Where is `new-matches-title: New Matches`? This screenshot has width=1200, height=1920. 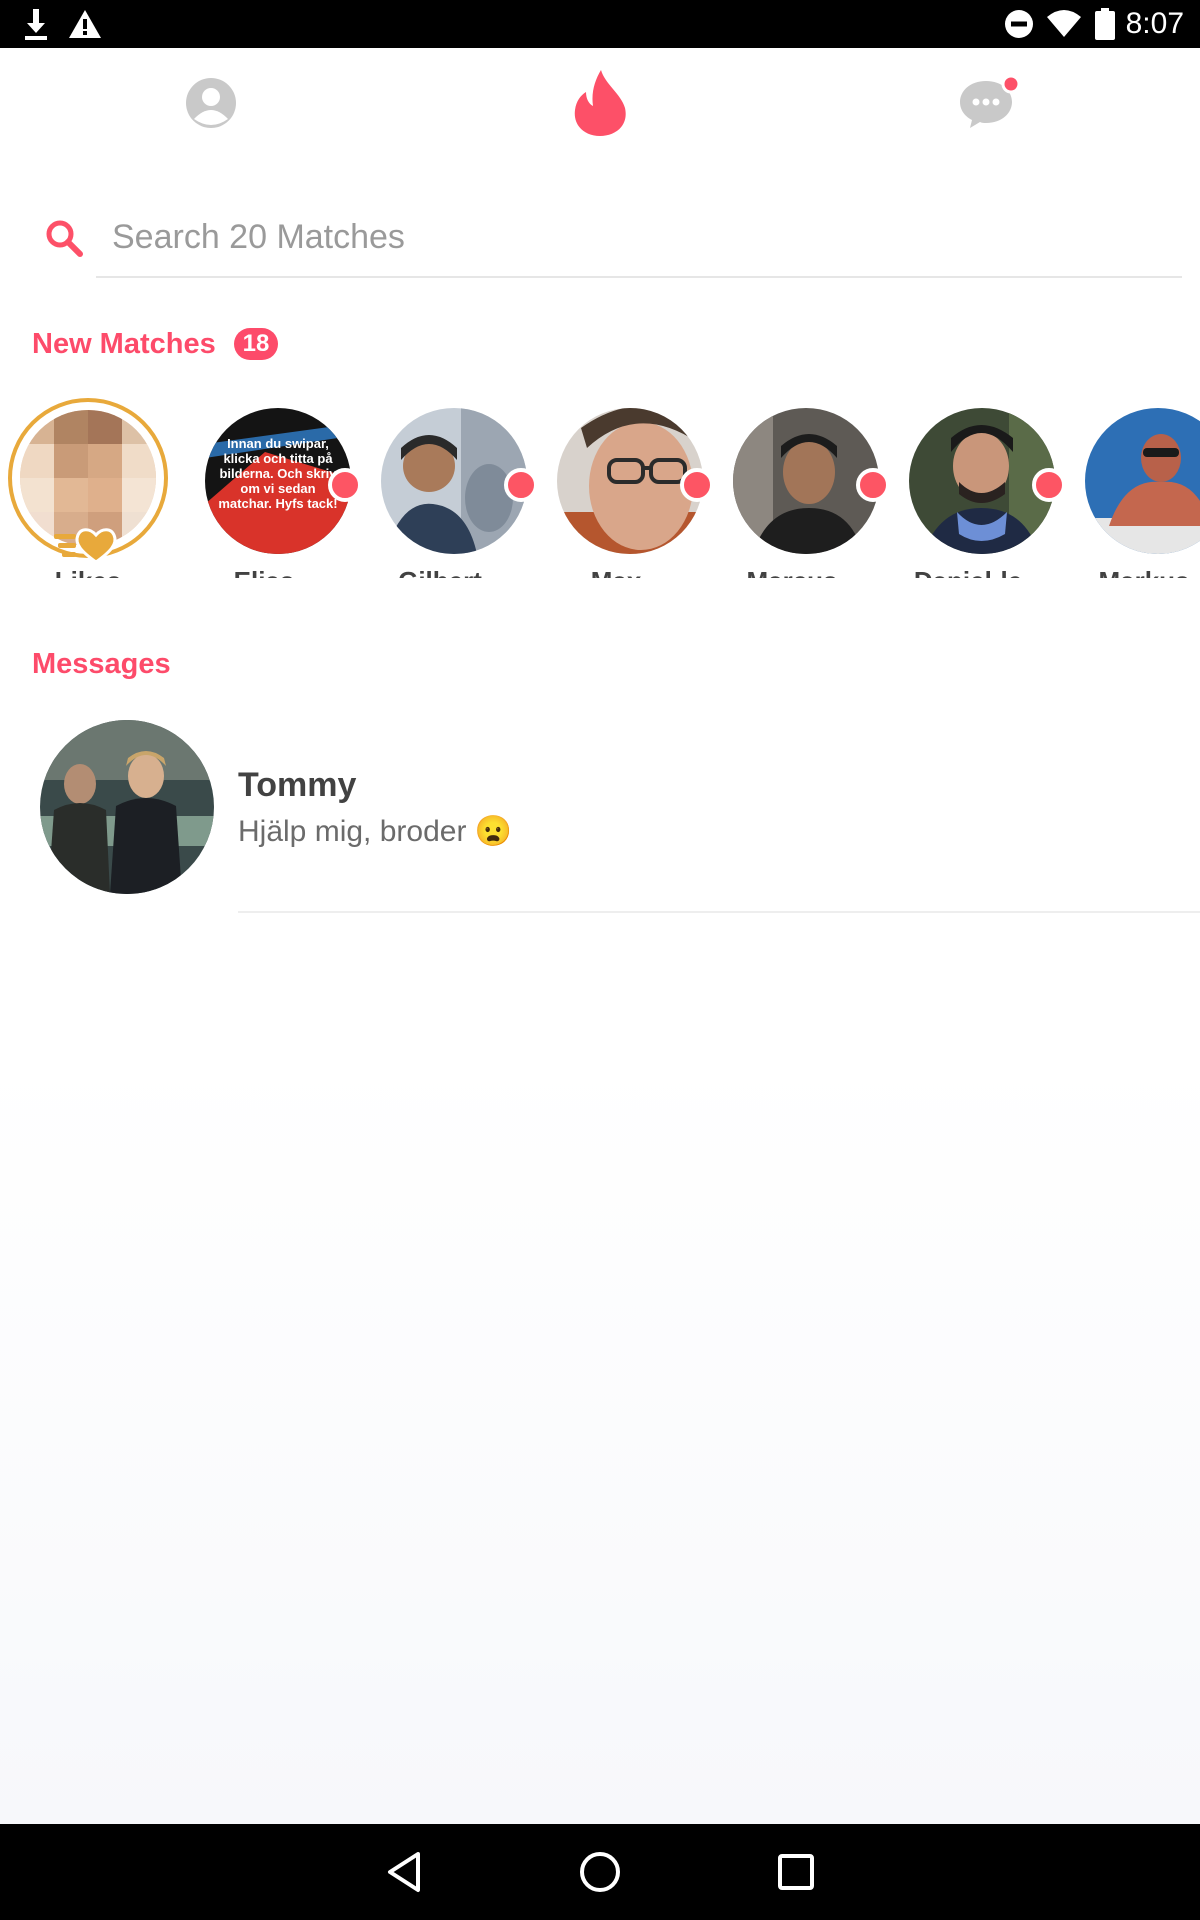 new-matches-title: New Matches is located at coordinates (124, 344).